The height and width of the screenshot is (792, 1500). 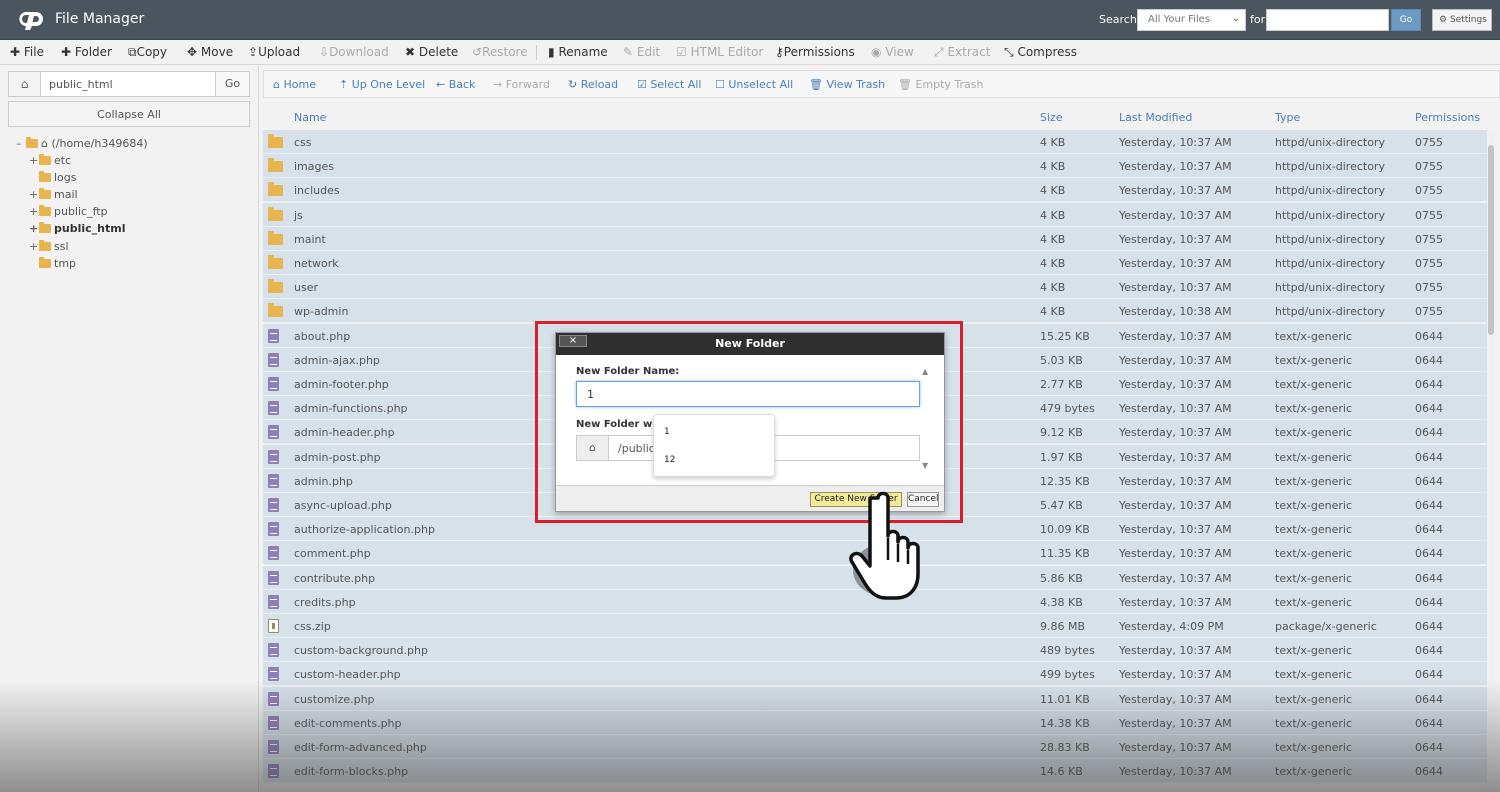 What do you see at coordinates (86, 52) in the screenshot?
I see `new-folder-button: ✚ Folder` at bounding box center [86, 52].